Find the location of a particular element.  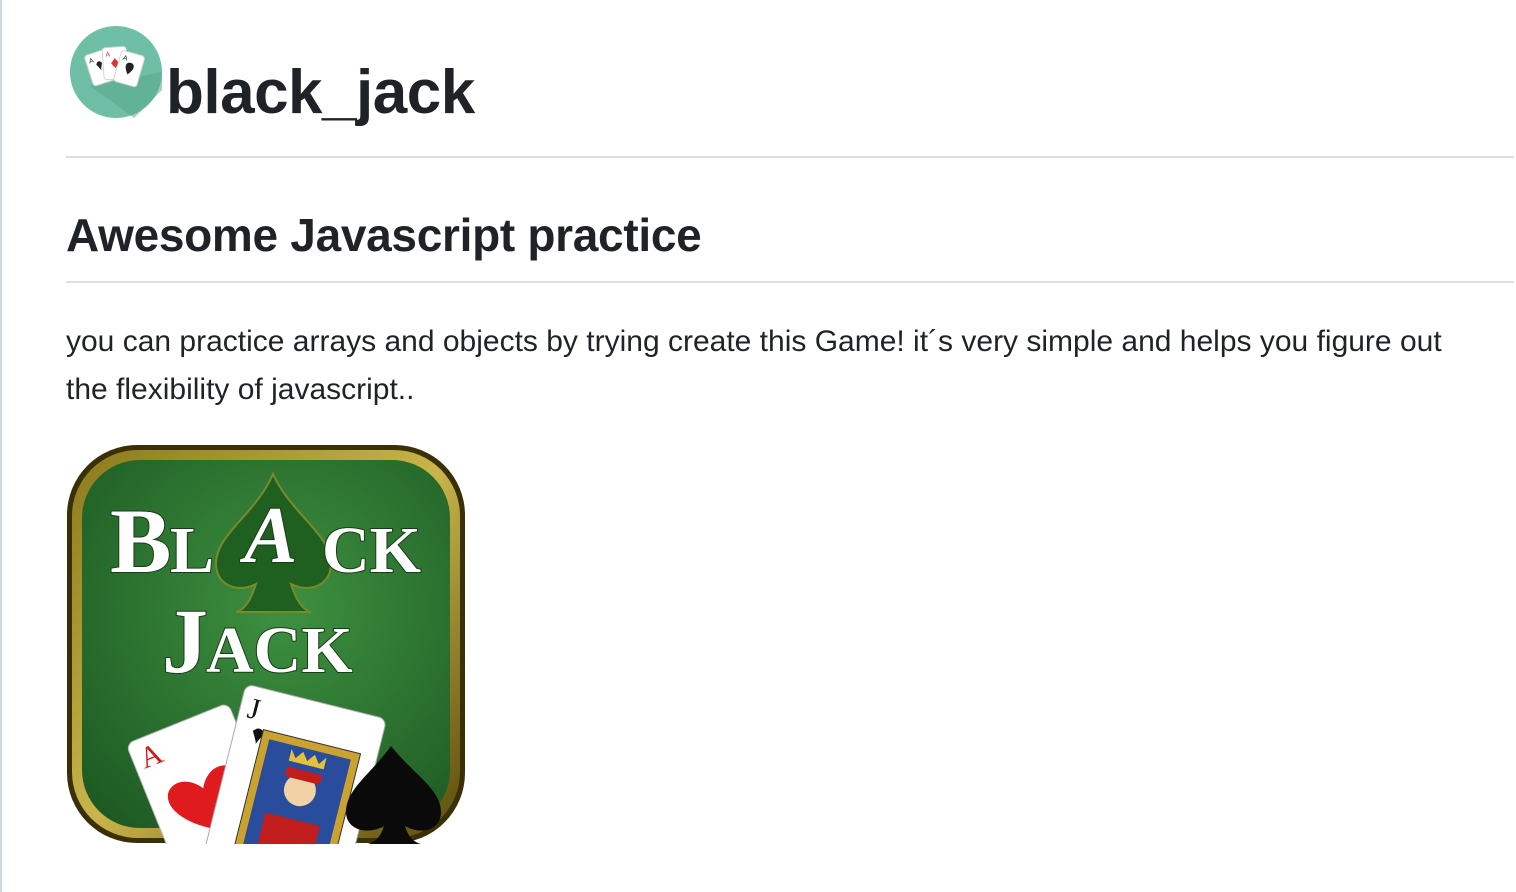

section-divider is located at coordinates (790, 282).